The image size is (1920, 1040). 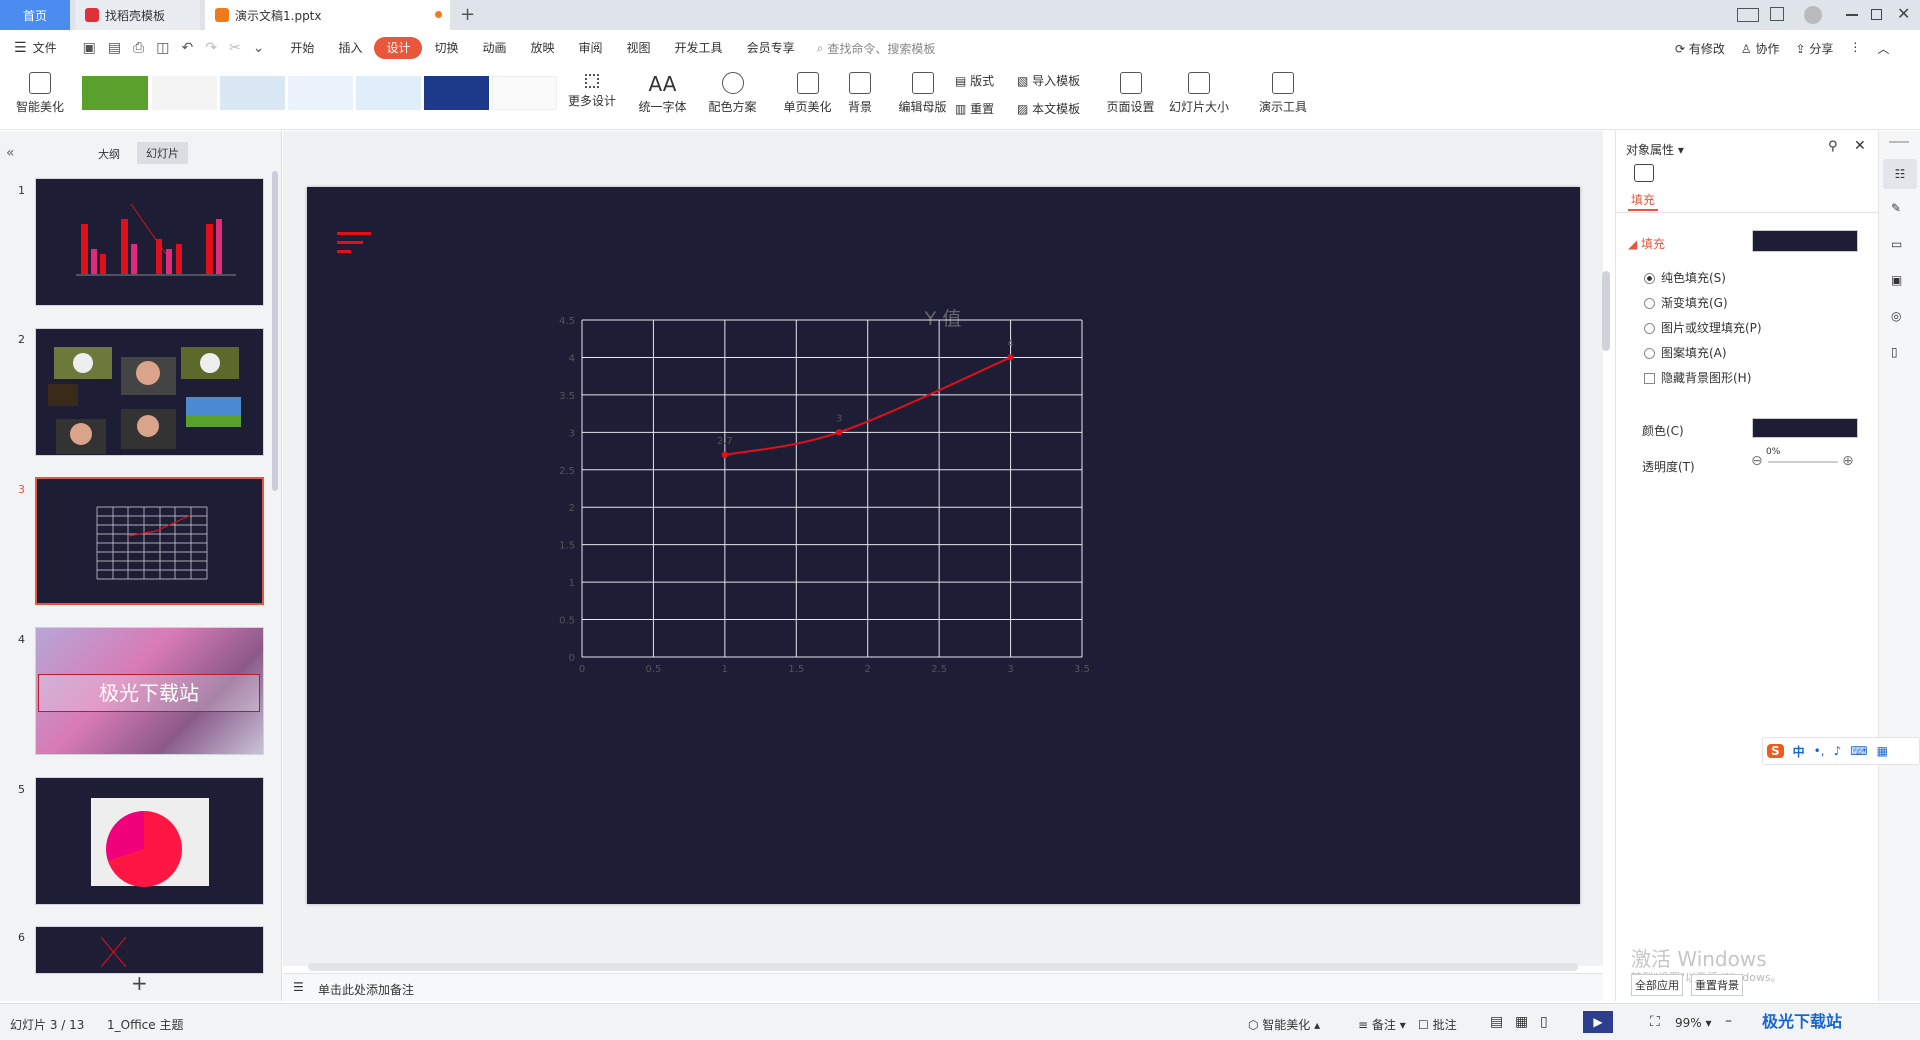 What do you see at coordinates (1838, 751) in the screenshot?
I see `mic-icon: ♪` at bounding box center [1838, 751].